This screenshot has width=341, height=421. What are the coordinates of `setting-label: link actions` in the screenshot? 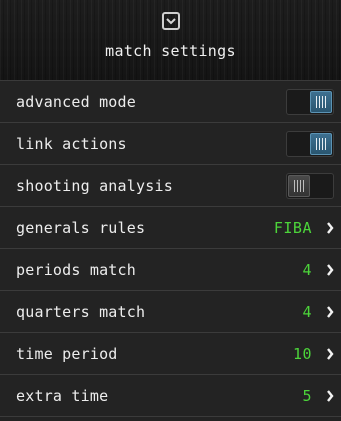 It's located at (71, 143).